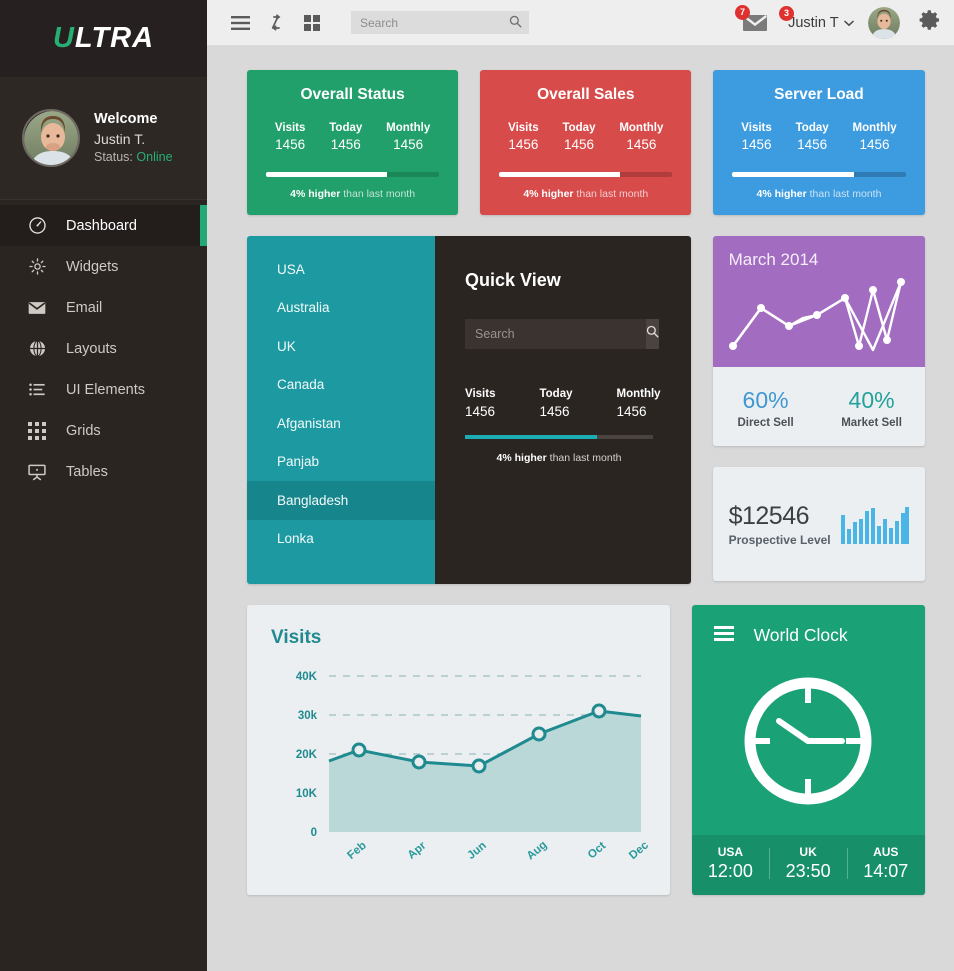 The width and height of the screenshot is (954, 971). Describe the element at coordinates (766, 408) in the screenshot. I see `direct-sell-stat: 60% Direct Sell` at that location.